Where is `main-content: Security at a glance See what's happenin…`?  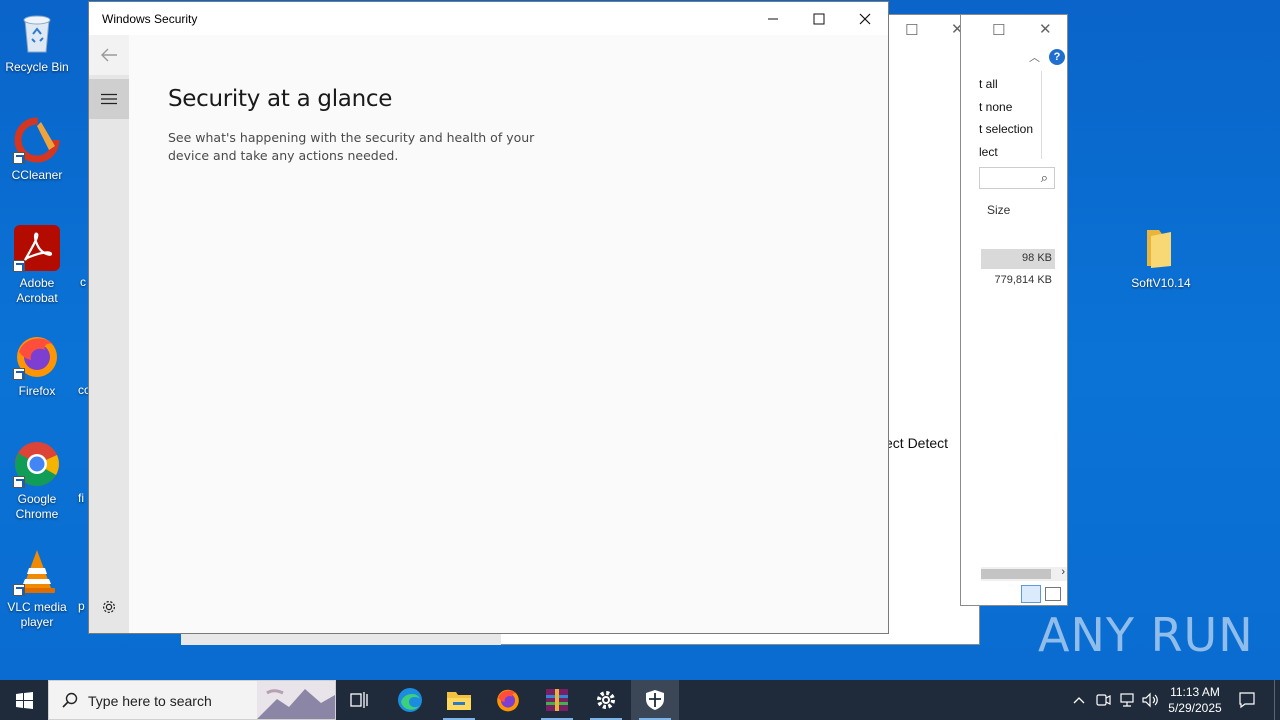 main-content: Security at a glance See what's happenin… is located at coordinates (363, 125).